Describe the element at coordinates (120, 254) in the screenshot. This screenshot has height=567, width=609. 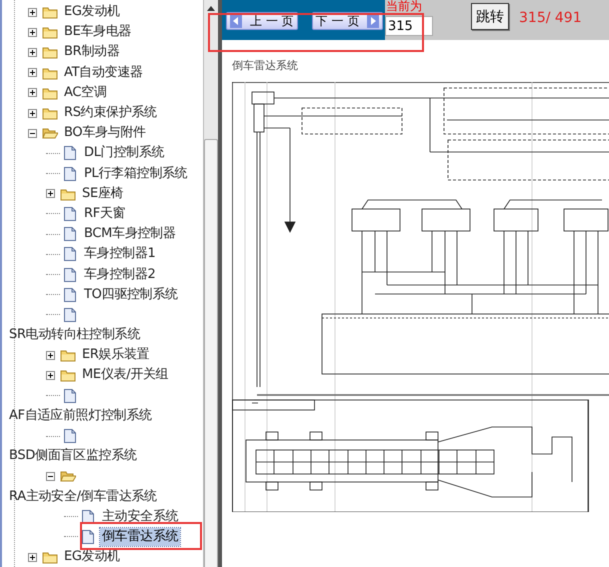
I see `tree-item: 车身控制器1` at that location.